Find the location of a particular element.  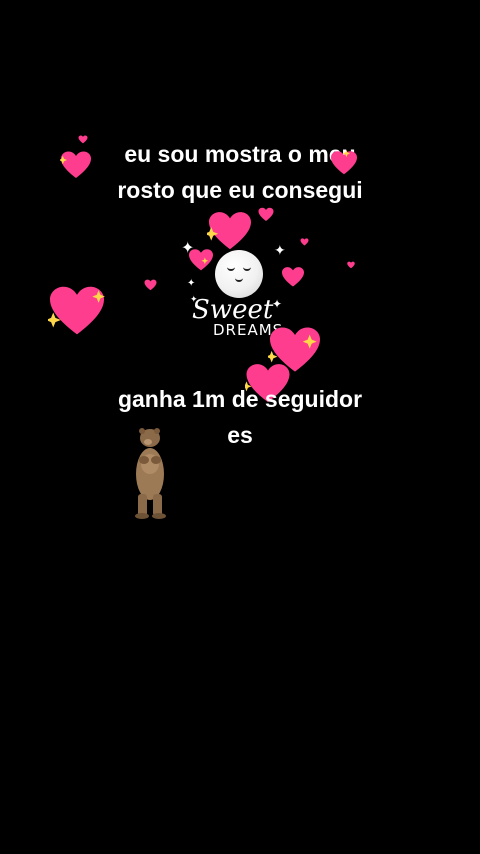

moon-mouth is located at coordinates (239, 279).